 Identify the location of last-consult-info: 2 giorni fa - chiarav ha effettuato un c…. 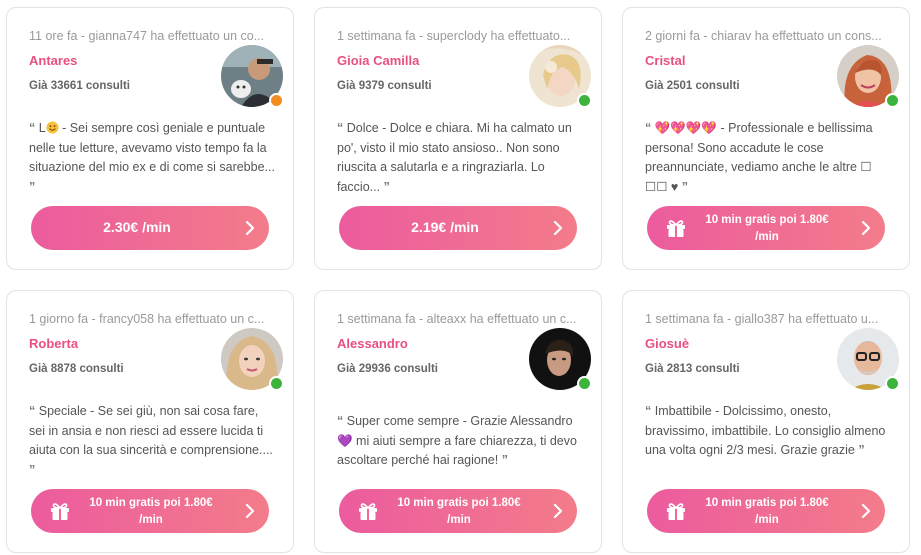
(763, 36).